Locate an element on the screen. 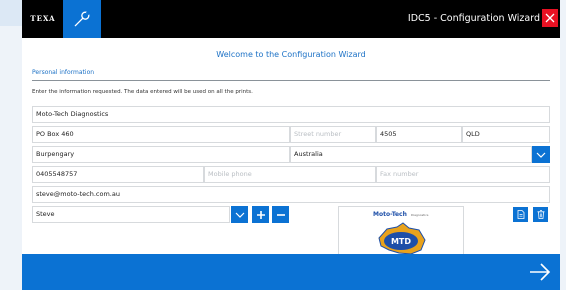 The image size is (566, 290). open-logo-button is located at coordinates (520, 214).